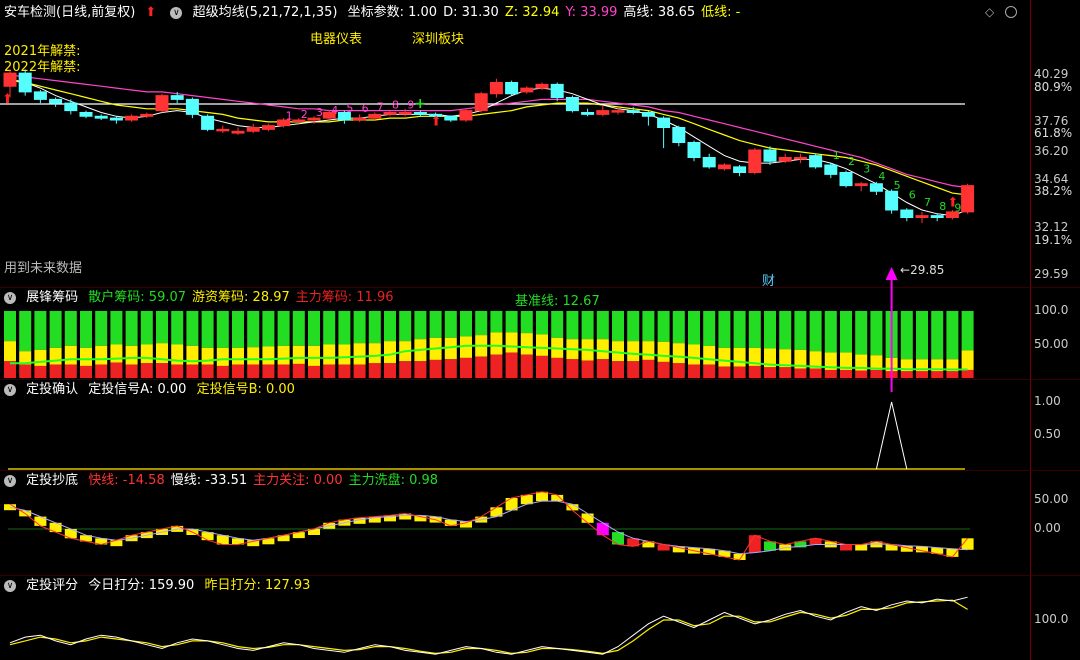  Describe the element at coordinates (488, 527) in the screenshot. I see `slow-line` at that location.